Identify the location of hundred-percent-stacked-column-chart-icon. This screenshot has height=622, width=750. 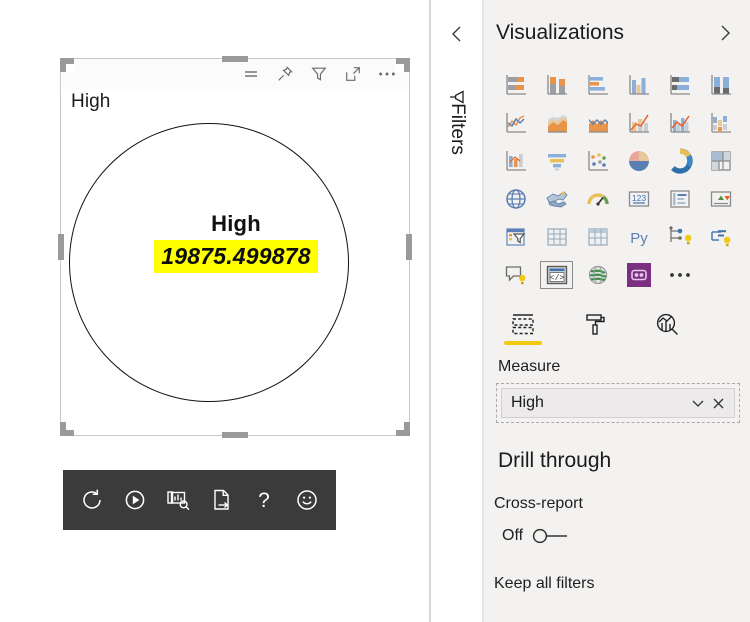
(720, 85).